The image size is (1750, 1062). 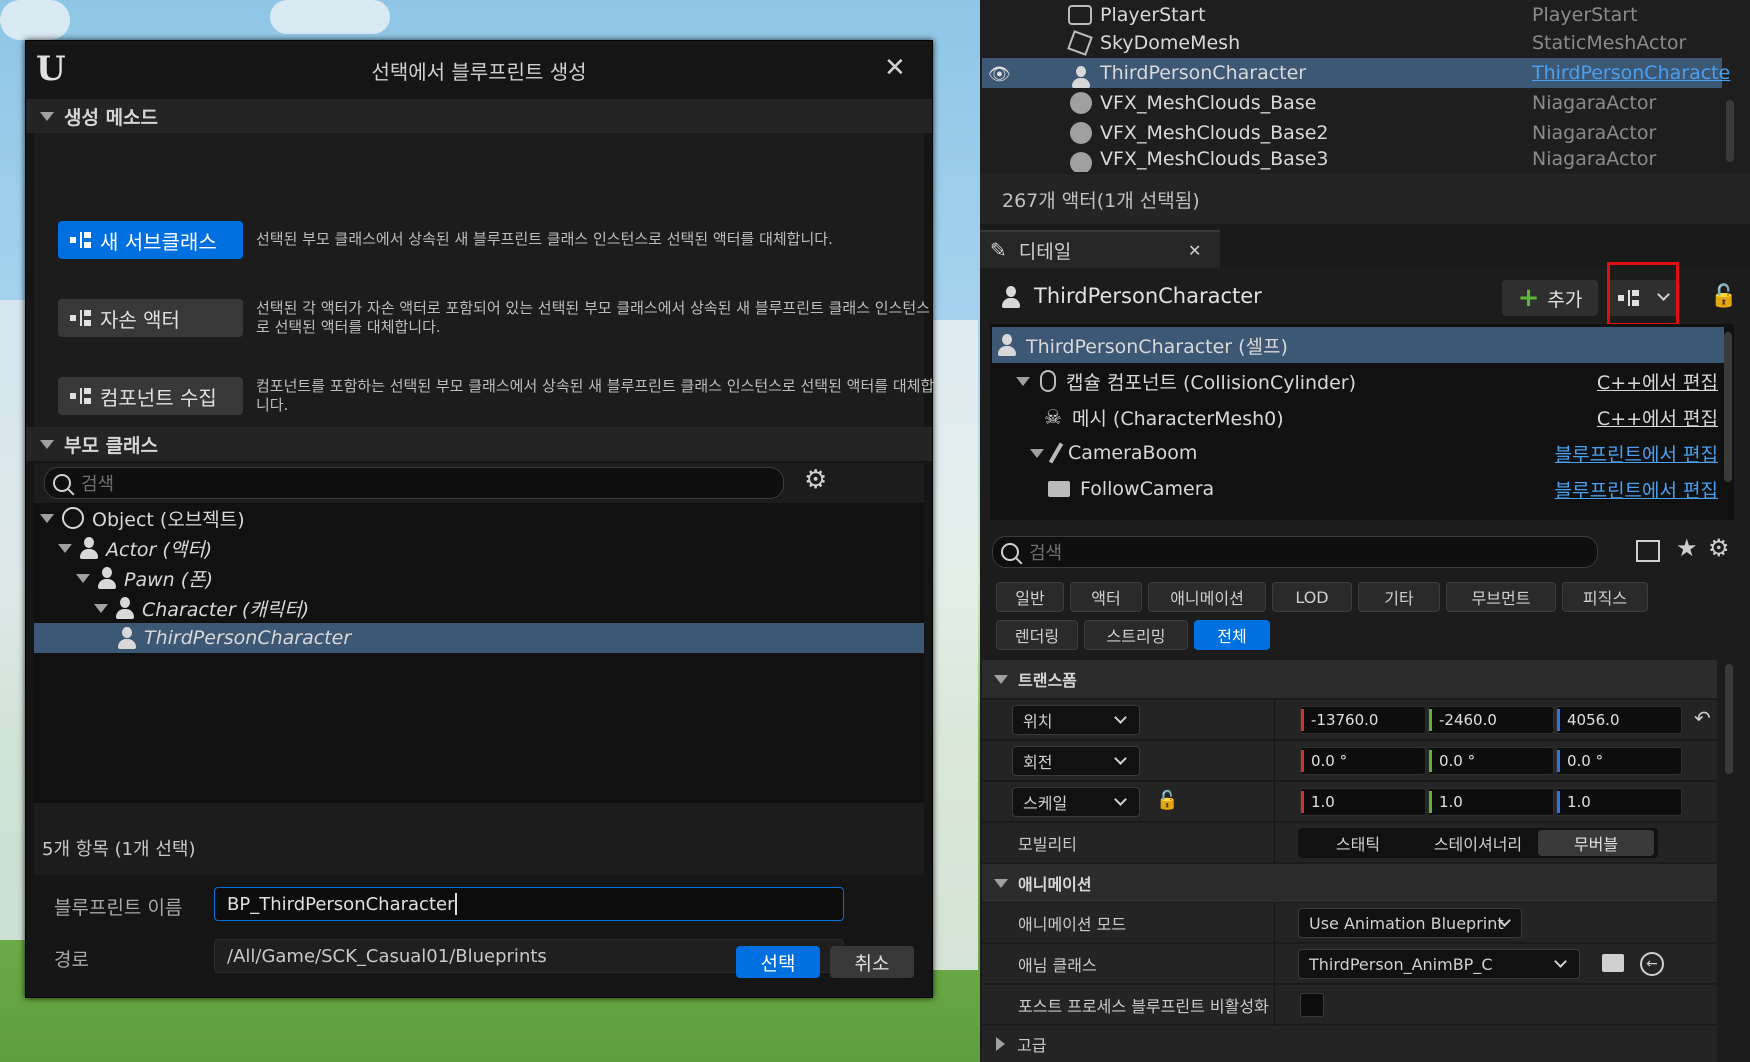 What do you see at coordinates (118, 908) in the screenshot?
I see `blueprint-name-label: 블루프린트 이름` at bounding box center [118, 908].